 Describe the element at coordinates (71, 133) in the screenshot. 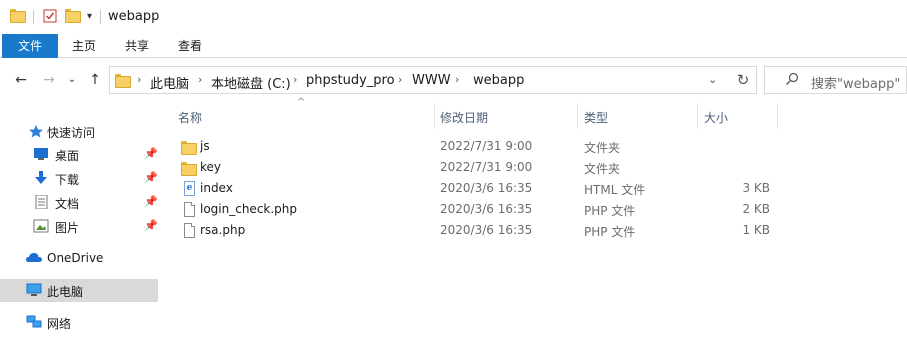

I see `nav-label: 快速访问` at that location.